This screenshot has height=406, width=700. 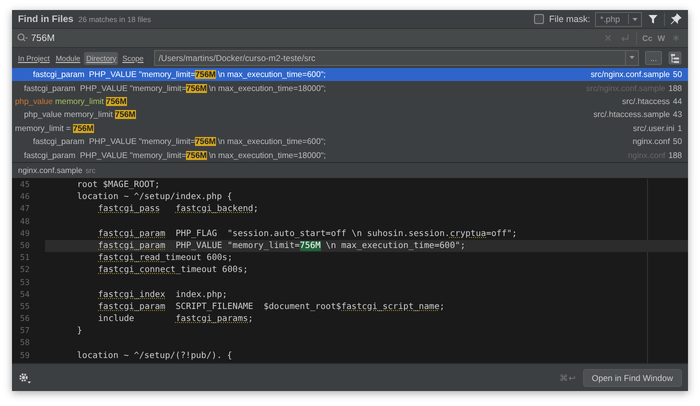 I want to click on open-in-find-window-button: Open in Find Window, so click(x=632, y=377).